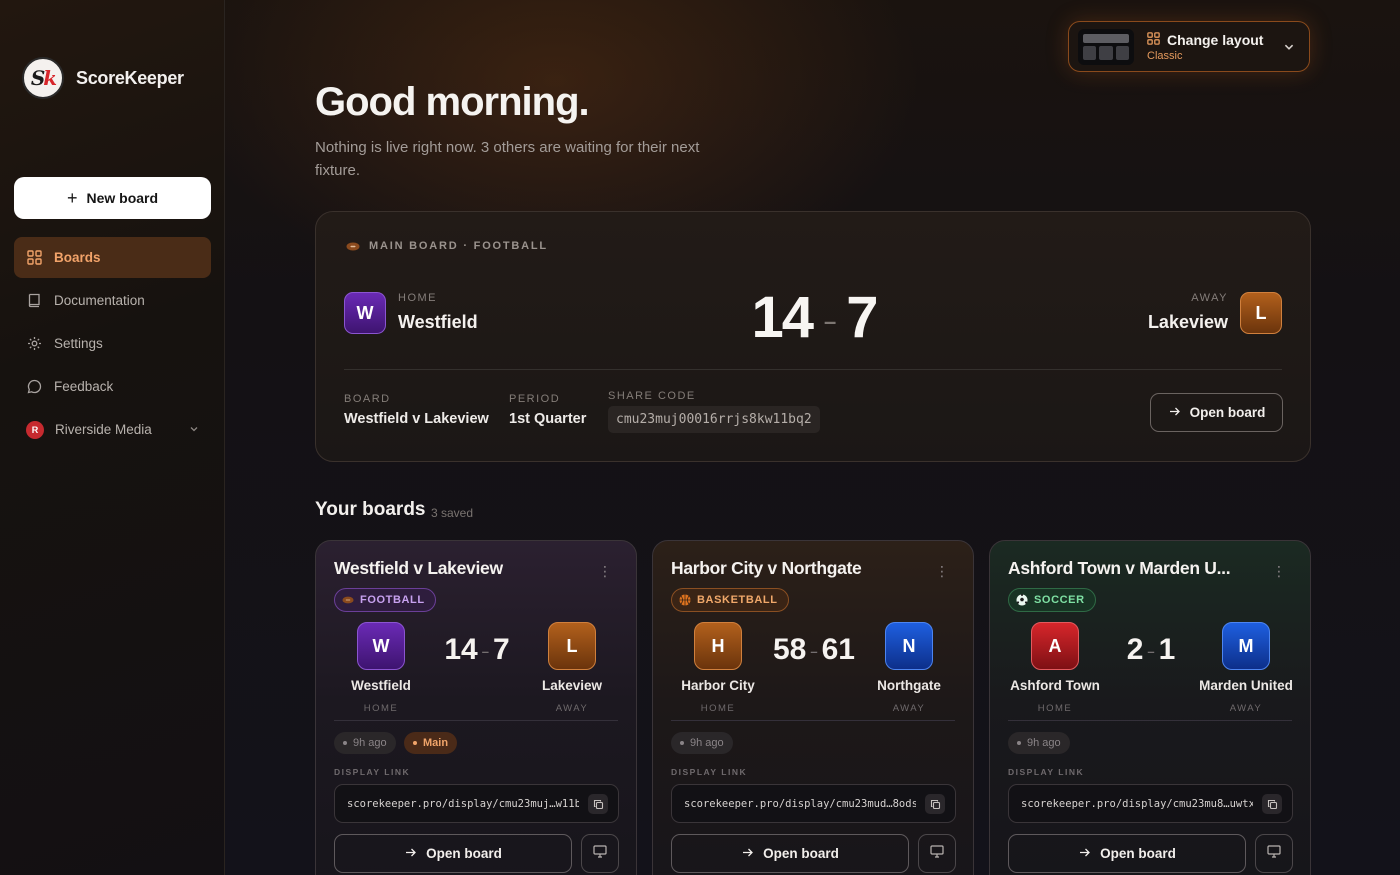 The height and width of the screenshot is (875, 1400). What do you see at coordinates (78, 343) in the screenshot?
I see `sidebar-item-label: Settings` at bounding box center [78, 343].